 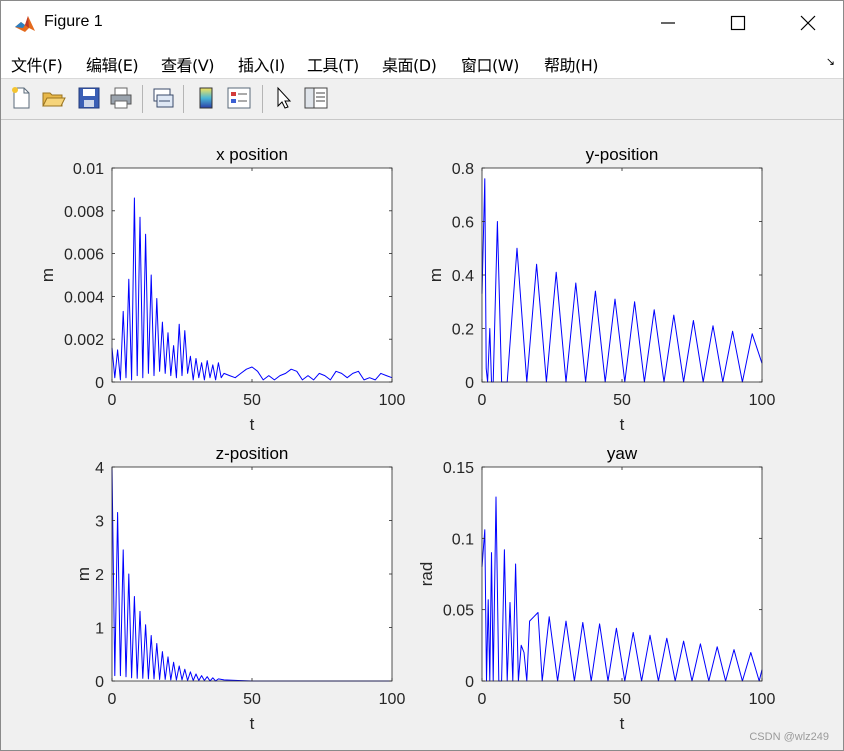 What do you see at coordinates (422, 99) in the screenshot?
I see `figure-toolbar` at bounding box center [422, 99].